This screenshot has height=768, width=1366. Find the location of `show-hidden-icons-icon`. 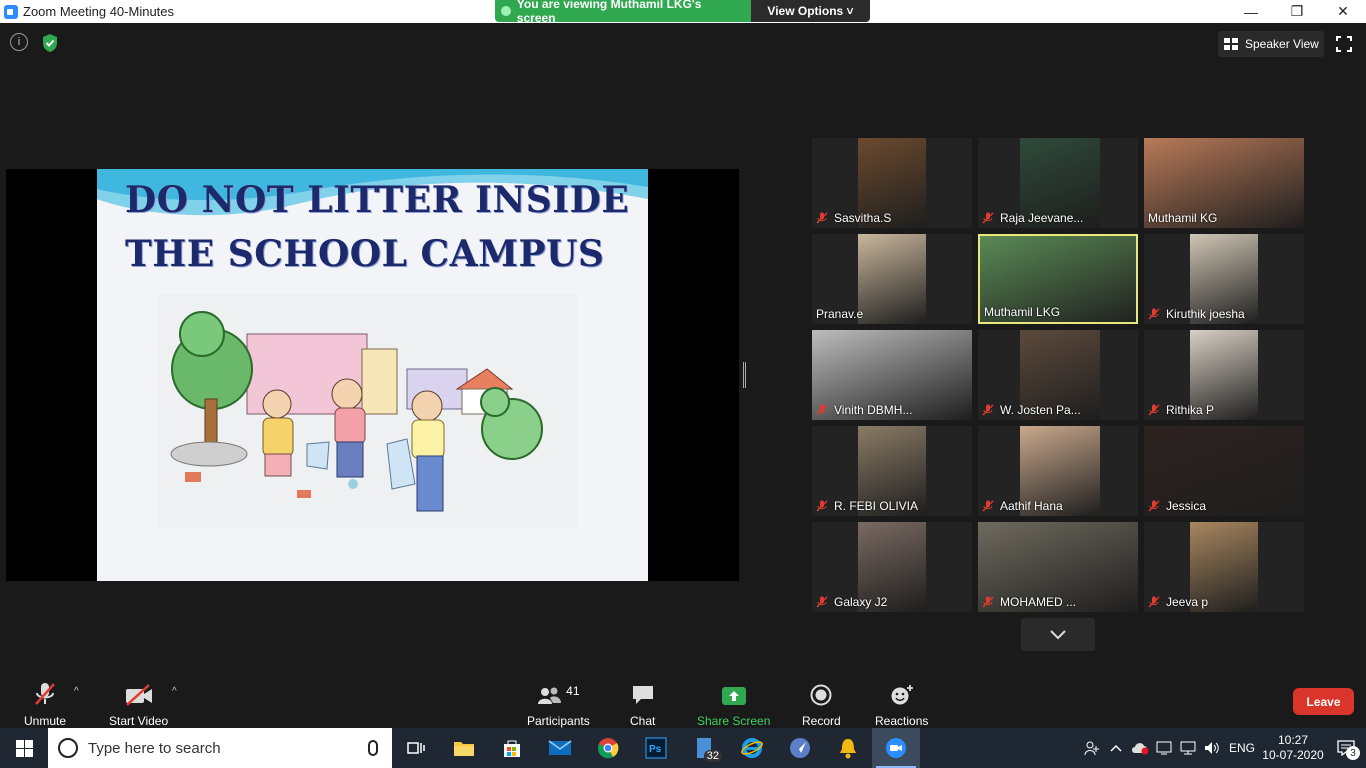

show-hidden-icons-icon is located at coordinates (1116, 748).